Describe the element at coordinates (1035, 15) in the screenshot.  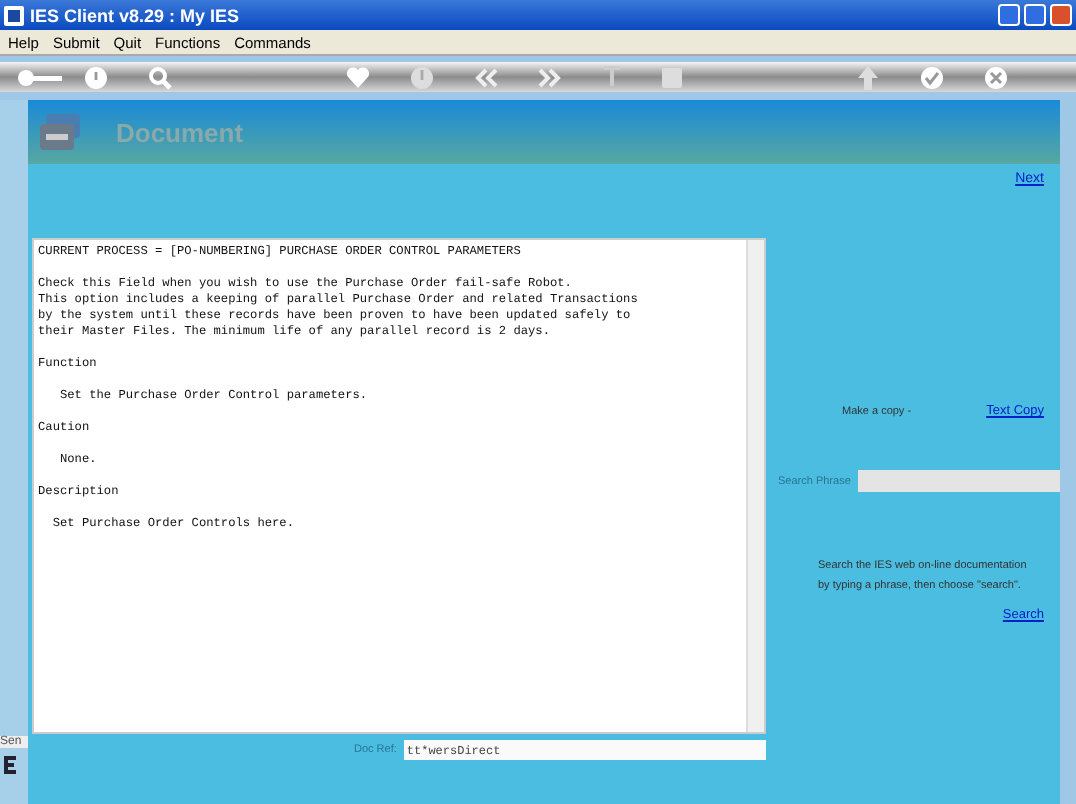
I see `maximize-button` at that location.